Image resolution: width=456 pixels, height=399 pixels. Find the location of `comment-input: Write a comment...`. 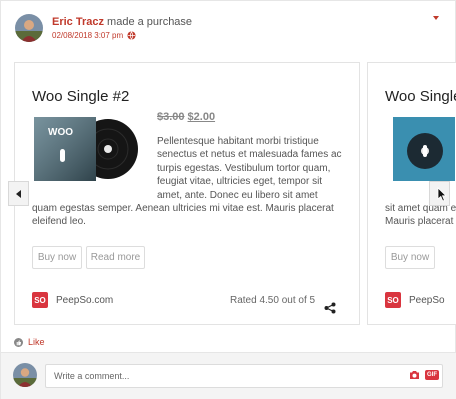

comment-input: Write a comment... is located at coordinates (244, 376).